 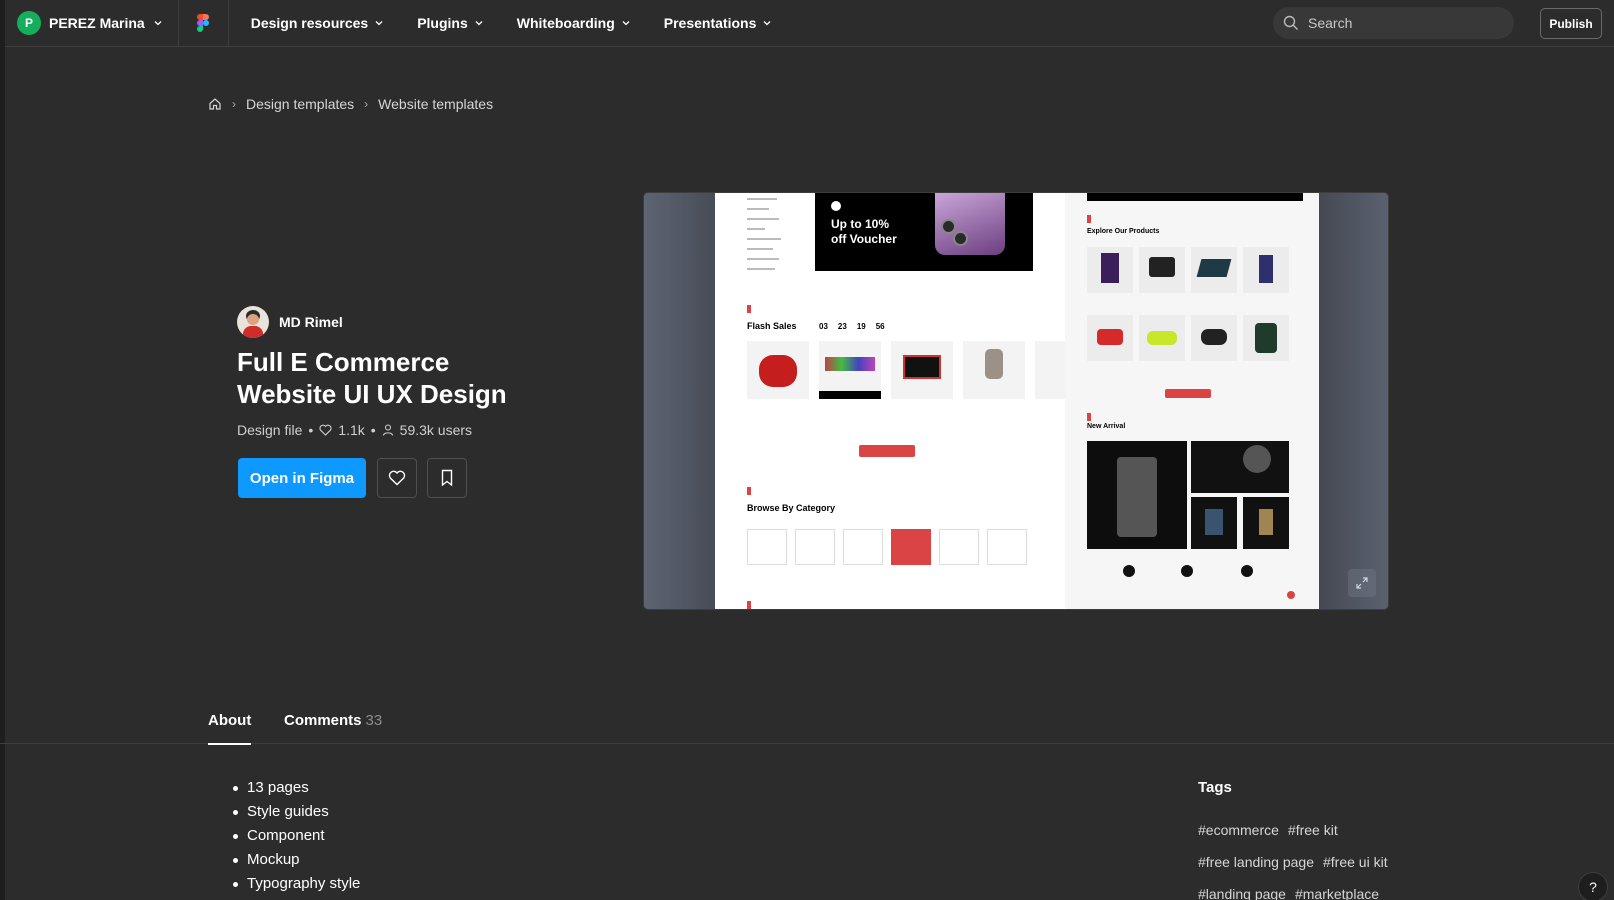 I want to click on breadcrumb-website-templates: Website templates, so click(x=435, y=104).